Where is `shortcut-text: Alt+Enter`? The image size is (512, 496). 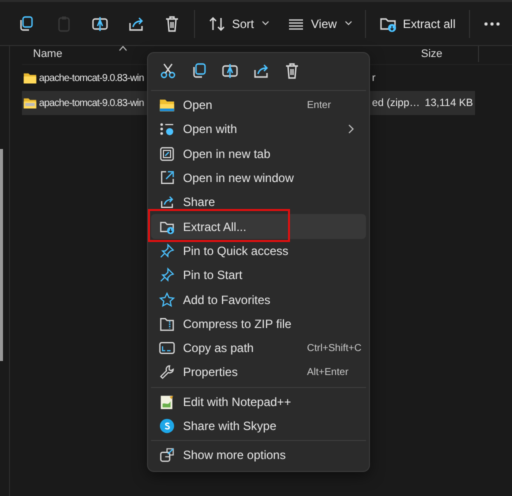
shortcut-text: Alt+Enter is located at coordinates (327, 372).